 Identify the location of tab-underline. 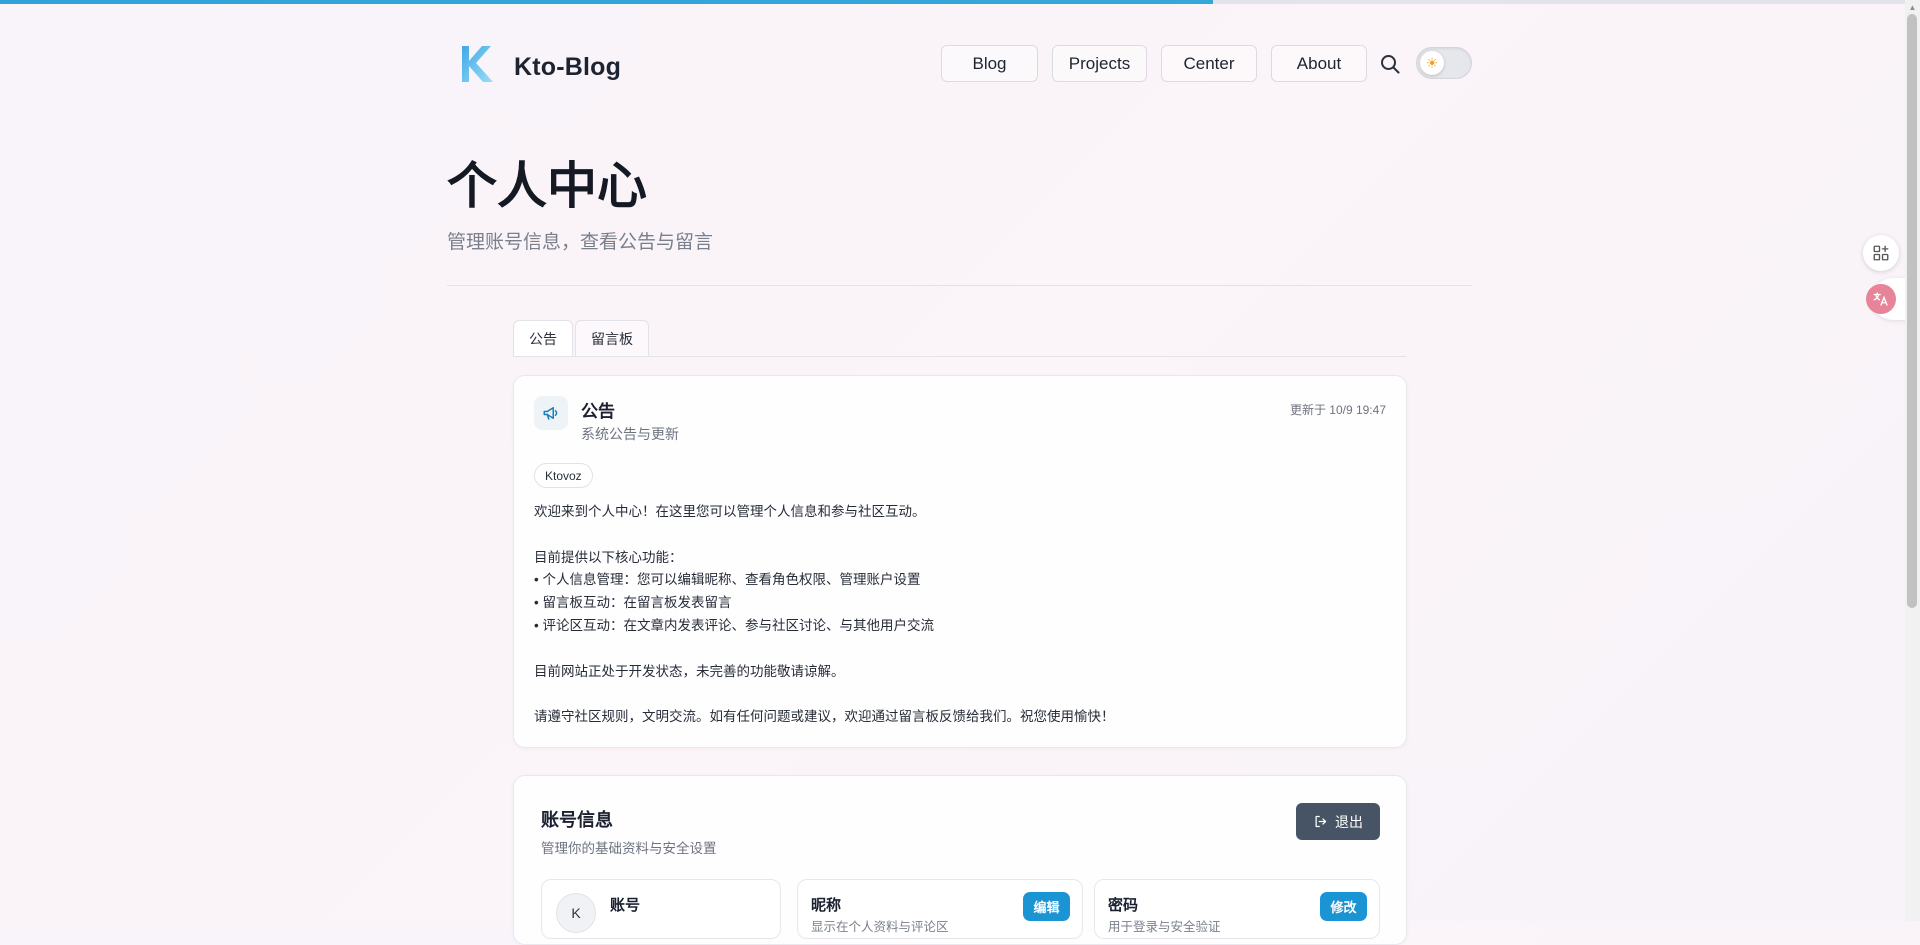
(959, 356).